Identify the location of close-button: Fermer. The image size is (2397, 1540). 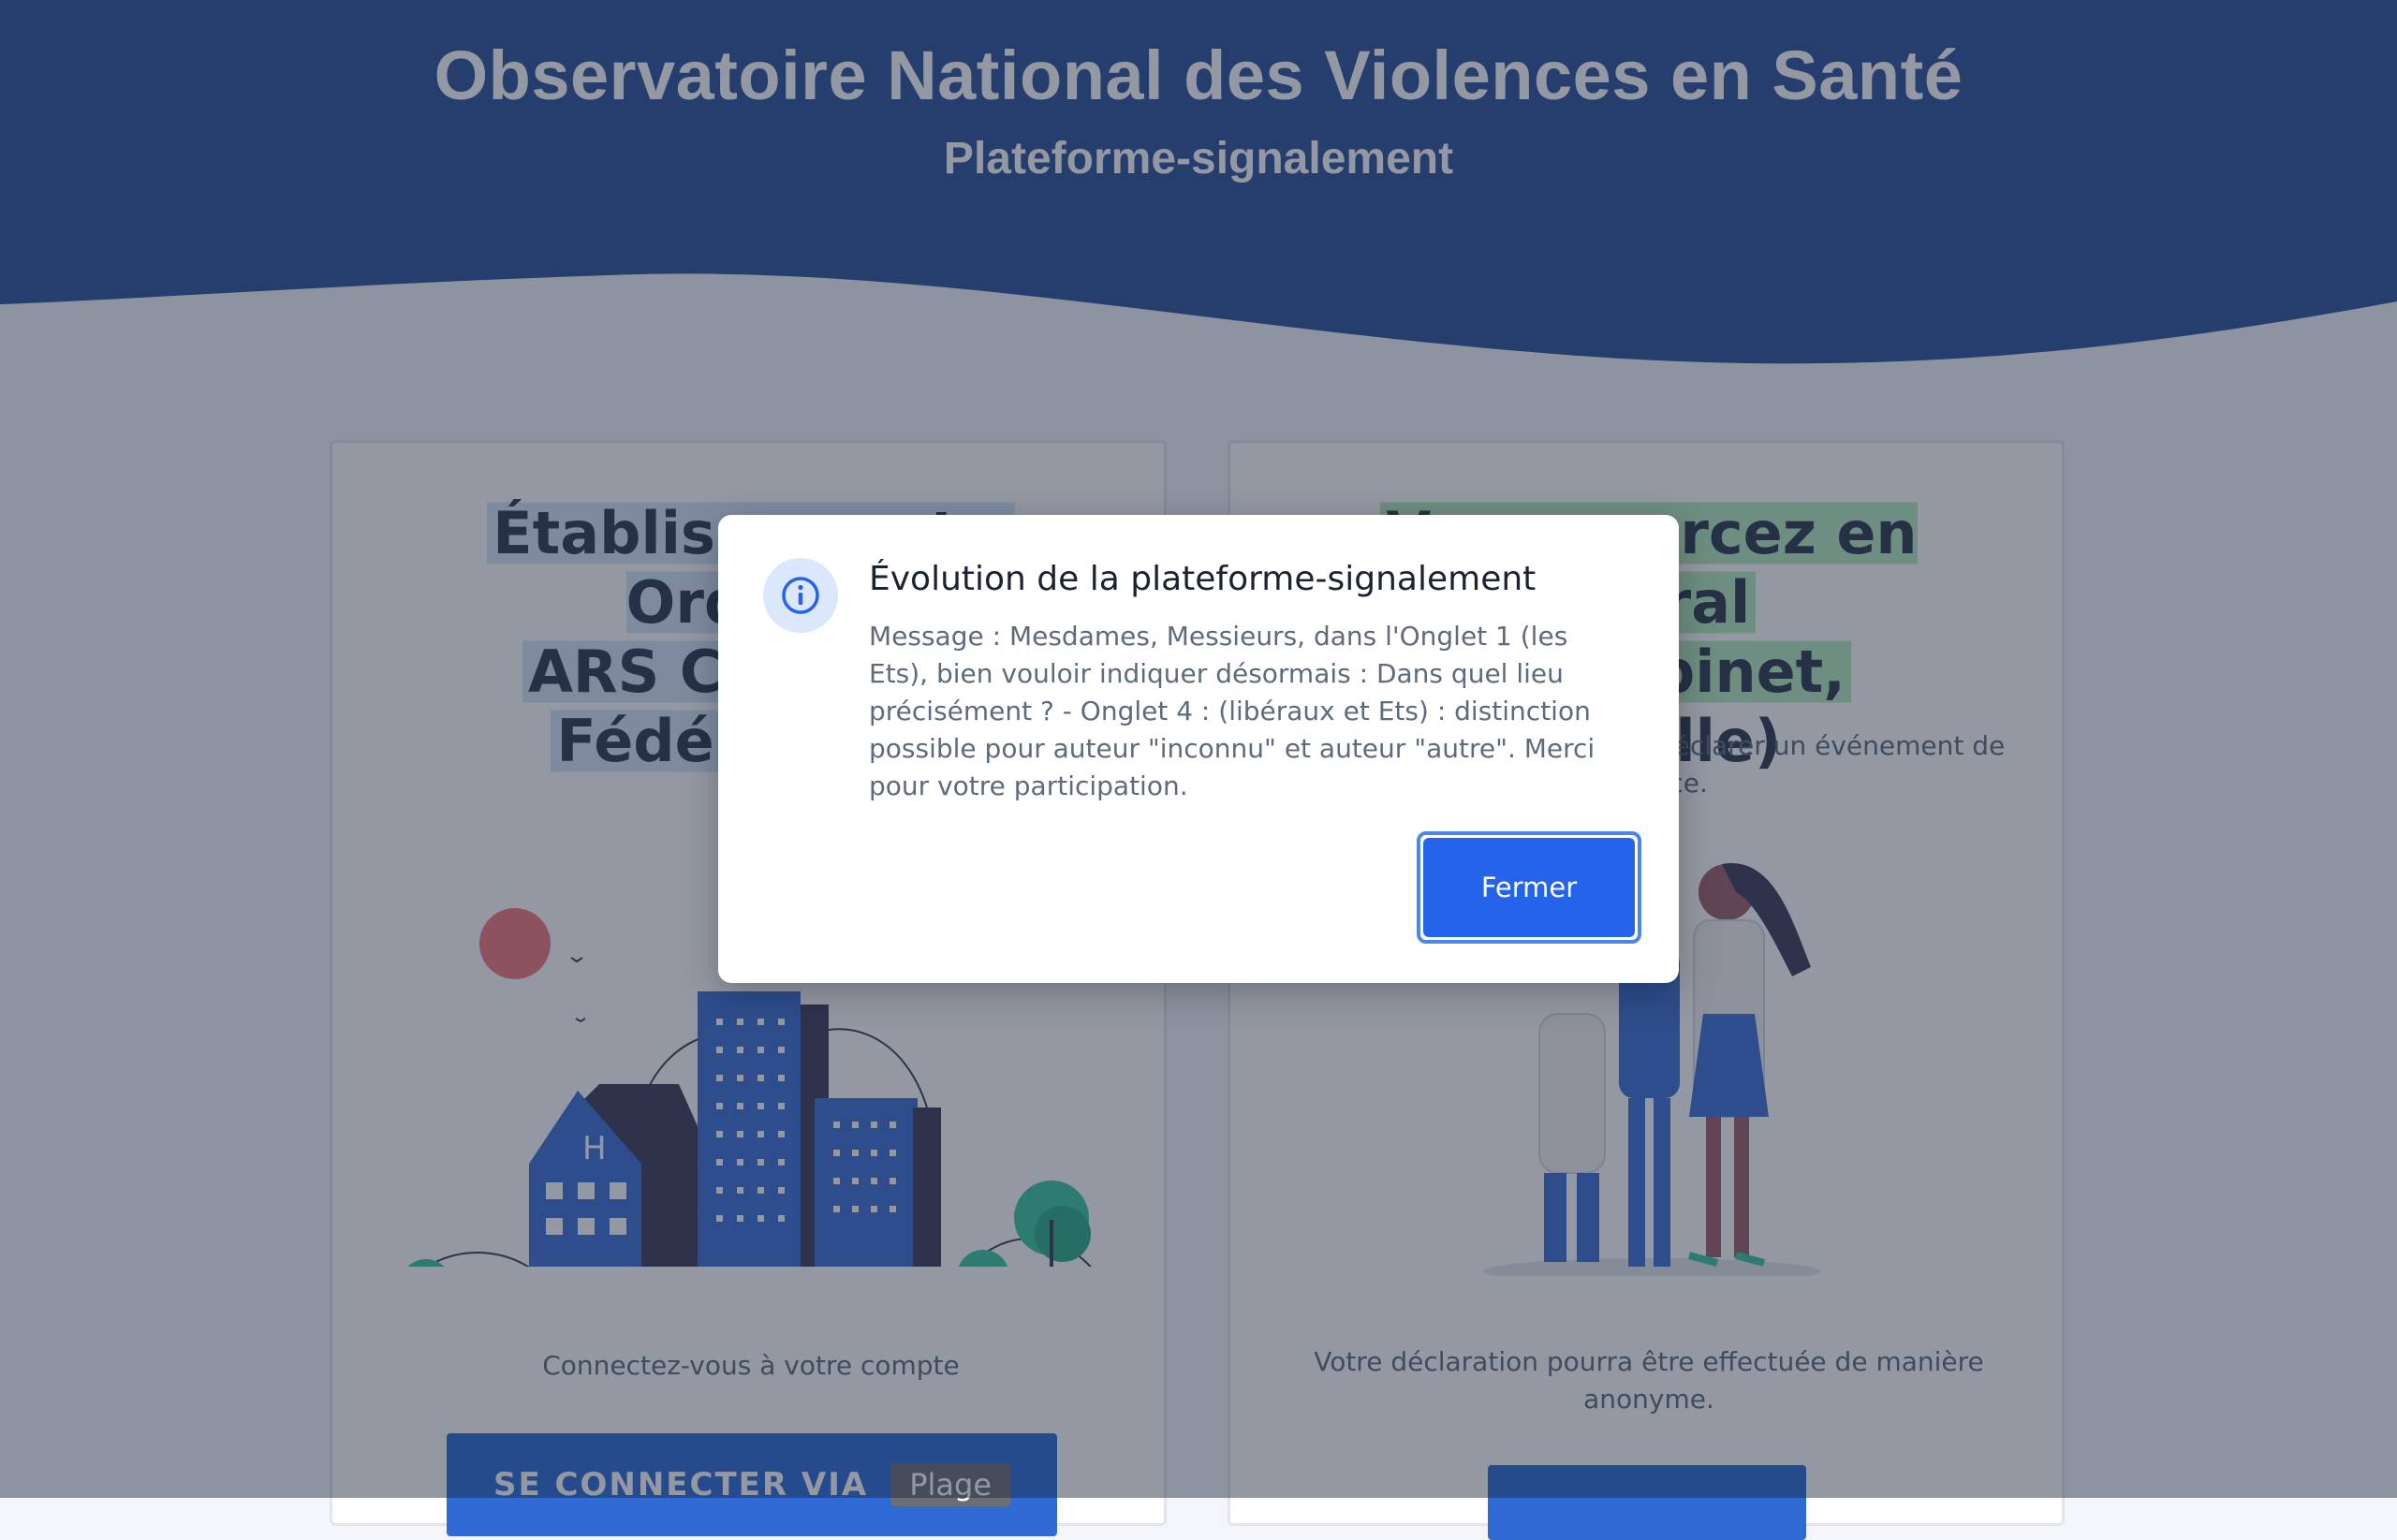
(1529, 887).